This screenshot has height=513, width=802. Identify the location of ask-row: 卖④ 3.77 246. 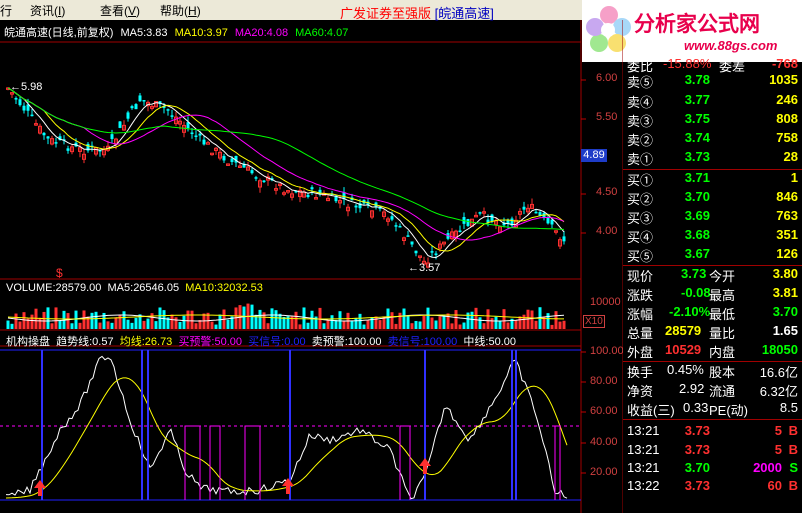
(712, 101).